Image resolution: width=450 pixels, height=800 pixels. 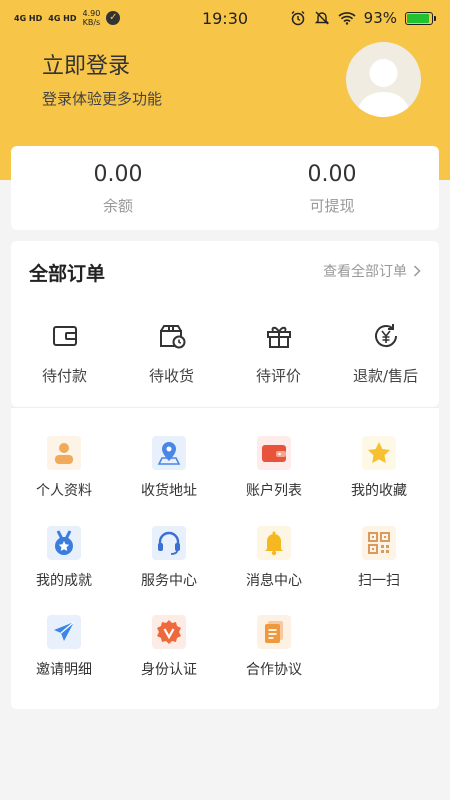 I want to click on person-icon, so click(x=64, y=453).